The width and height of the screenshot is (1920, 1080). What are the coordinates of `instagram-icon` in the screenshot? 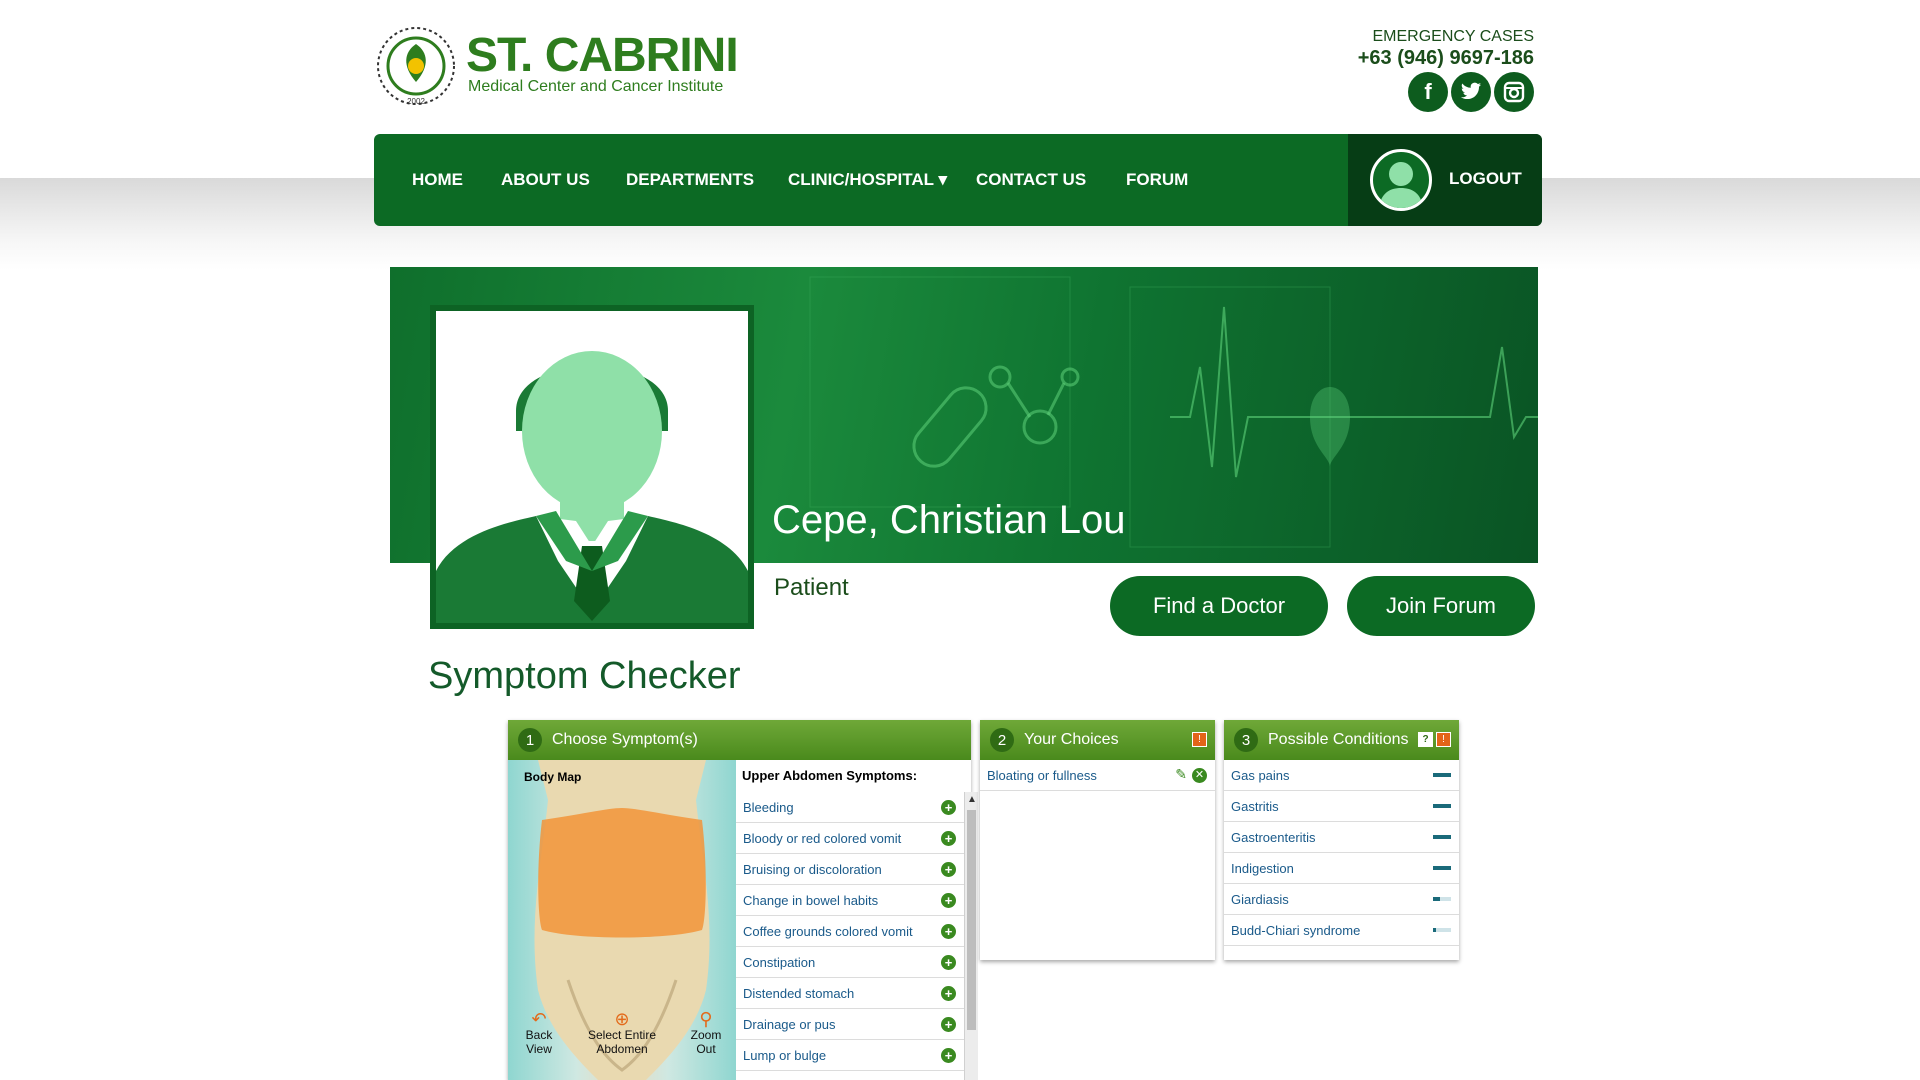 It's located at (1514, 92).